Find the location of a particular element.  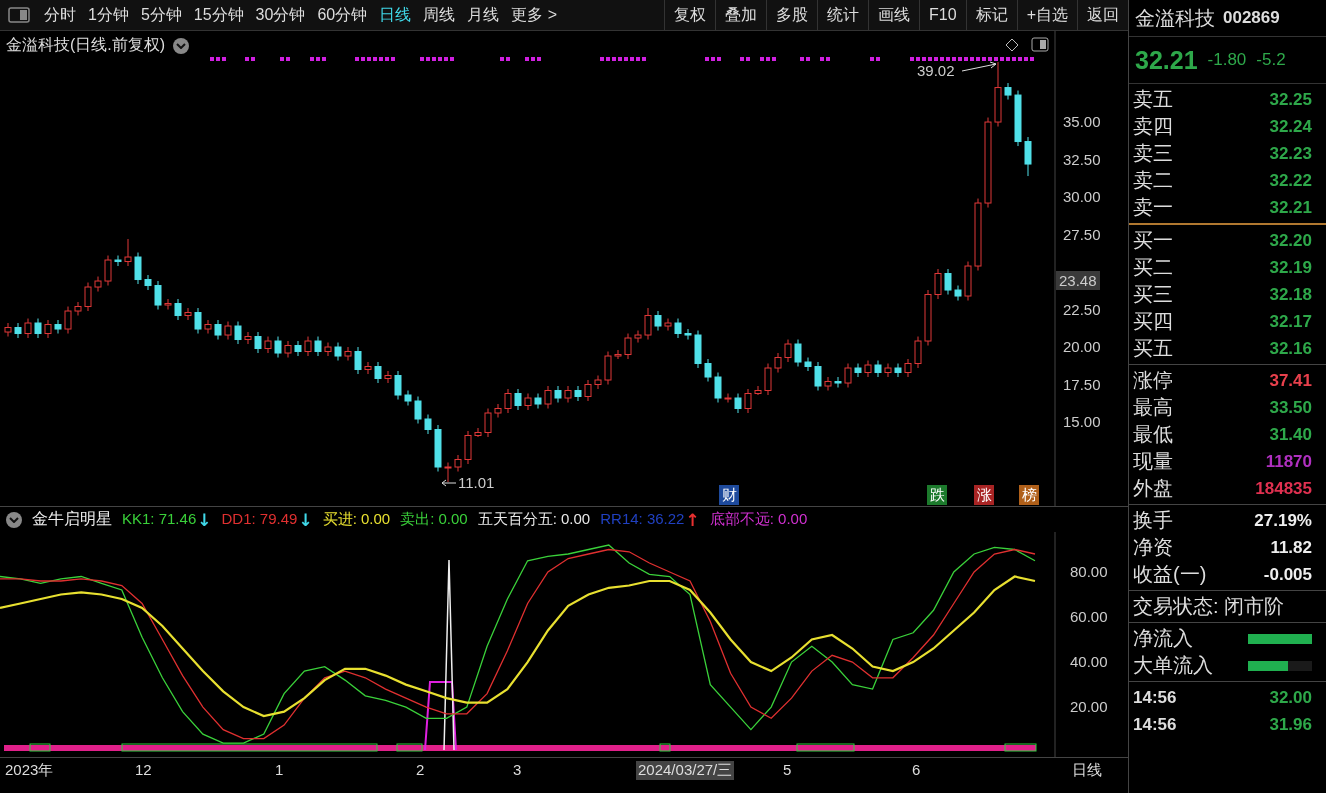

stat-label: 净资 is located at coordinates (1153, 547).